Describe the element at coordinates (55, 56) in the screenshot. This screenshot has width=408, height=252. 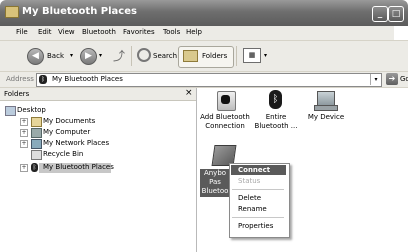
I see `back-button-label: Back` at that location.